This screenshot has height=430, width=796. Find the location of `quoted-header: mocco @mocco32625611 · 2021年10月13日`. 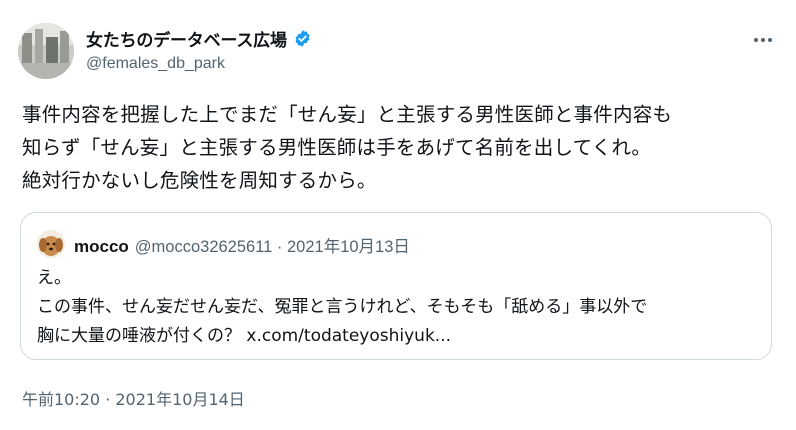

quoted-header: mocco @mocco32625611 · 2021年10月13日 is located at coordinates (242, 245).